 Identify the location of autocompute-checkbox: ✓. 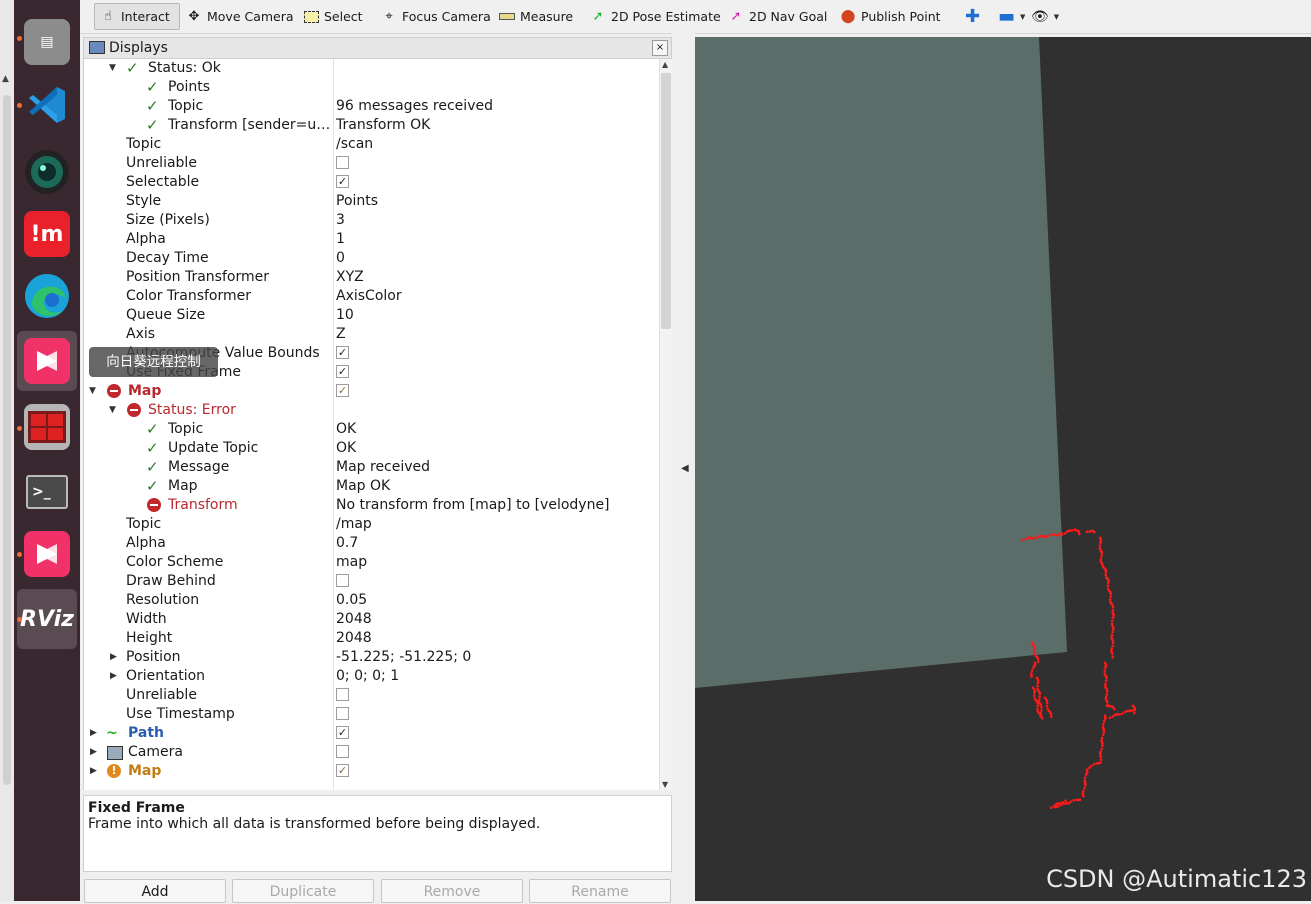
(342, 352).